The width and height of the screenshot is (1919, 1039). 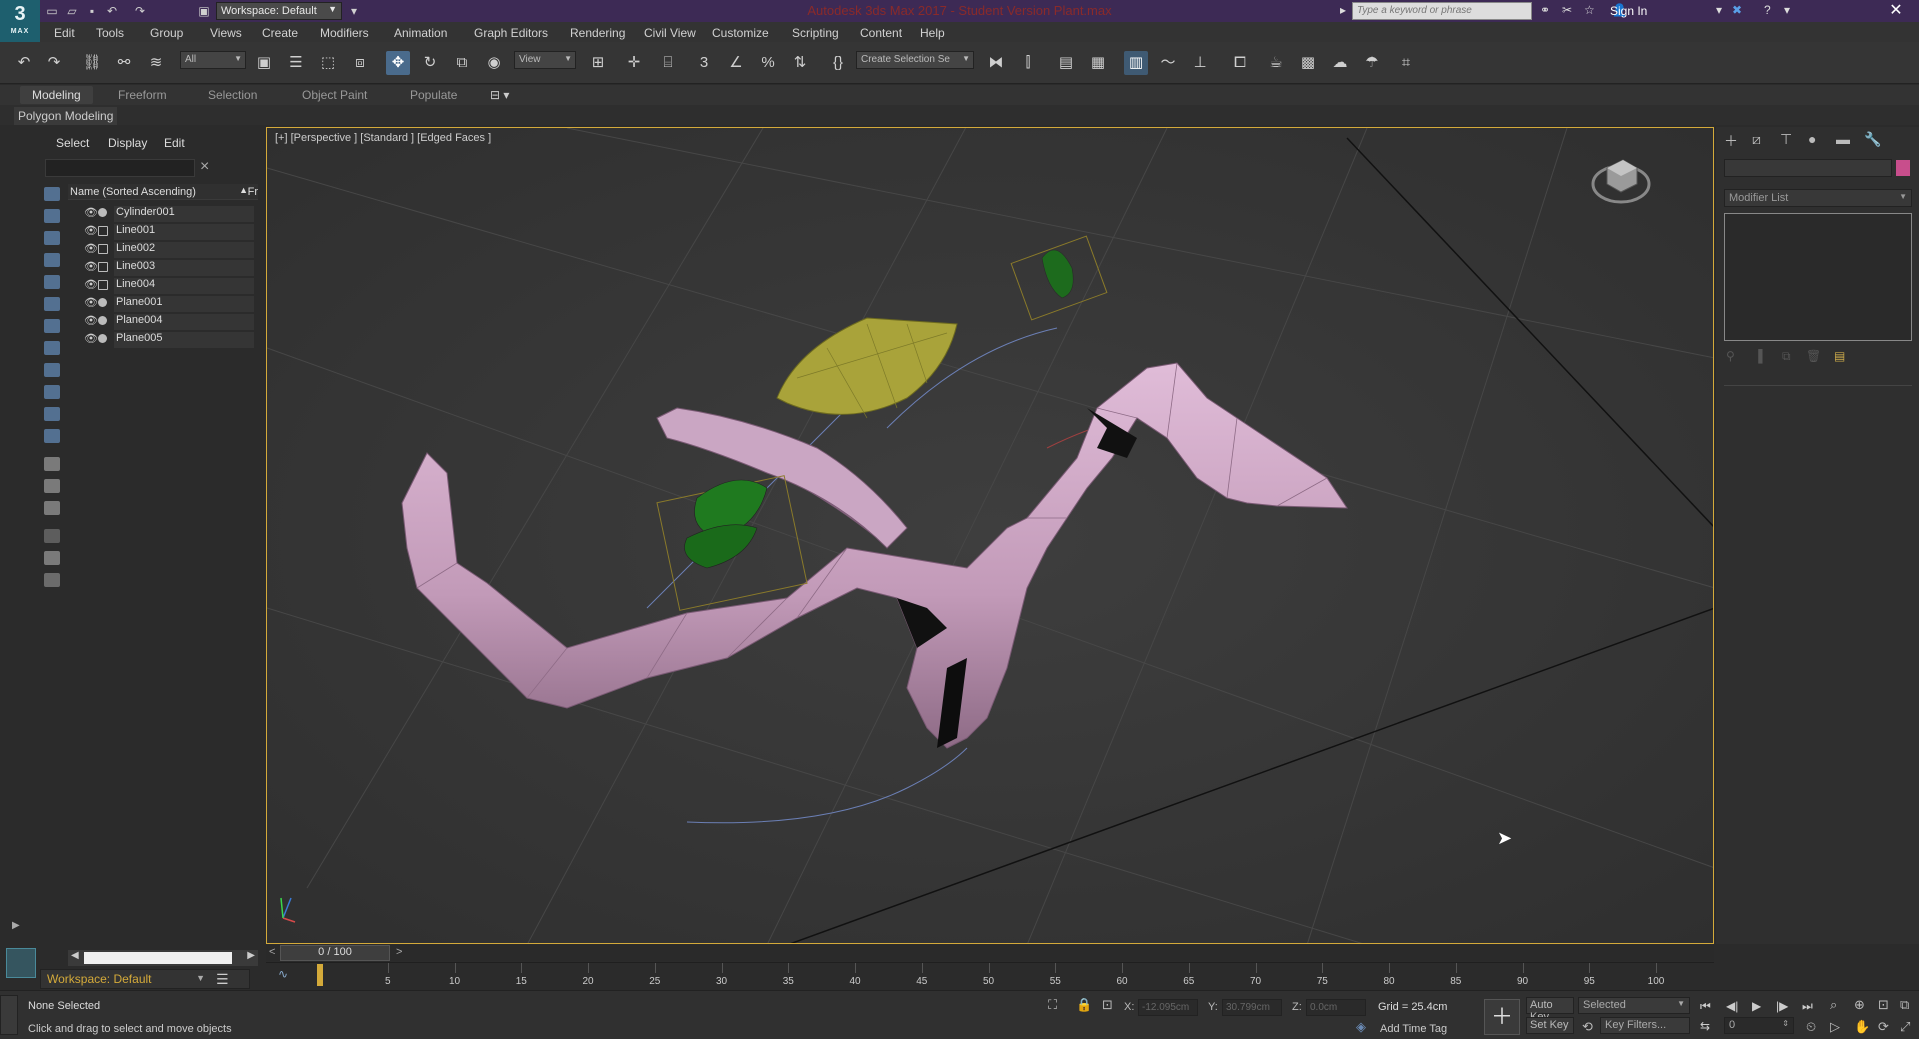 I want to click on bind-space-warp-icon: ≋, so click(x=156, y=63).